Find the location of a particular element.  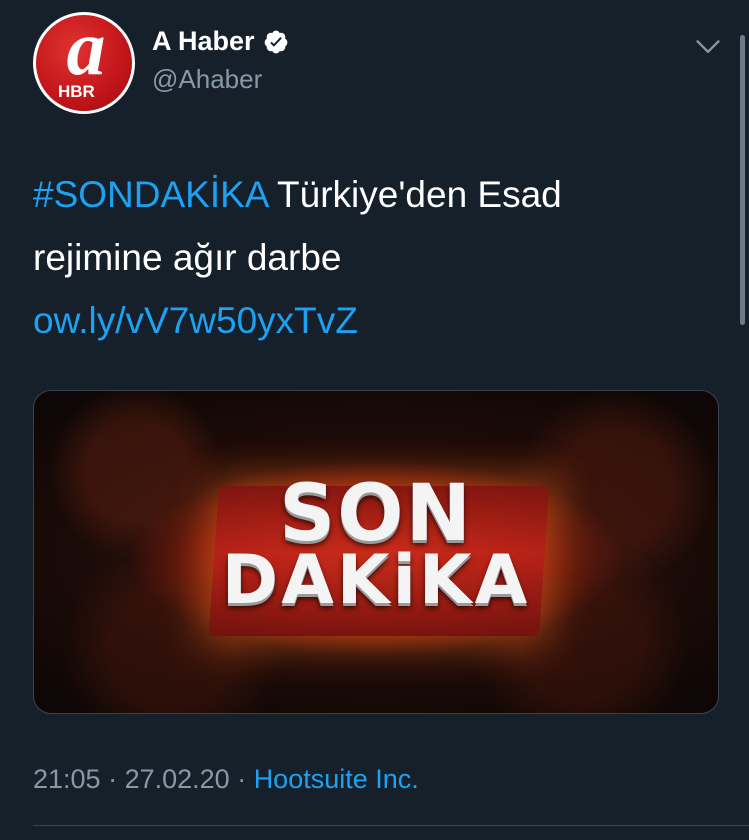

verified-badge-icon is located at coordinates (275, 41).